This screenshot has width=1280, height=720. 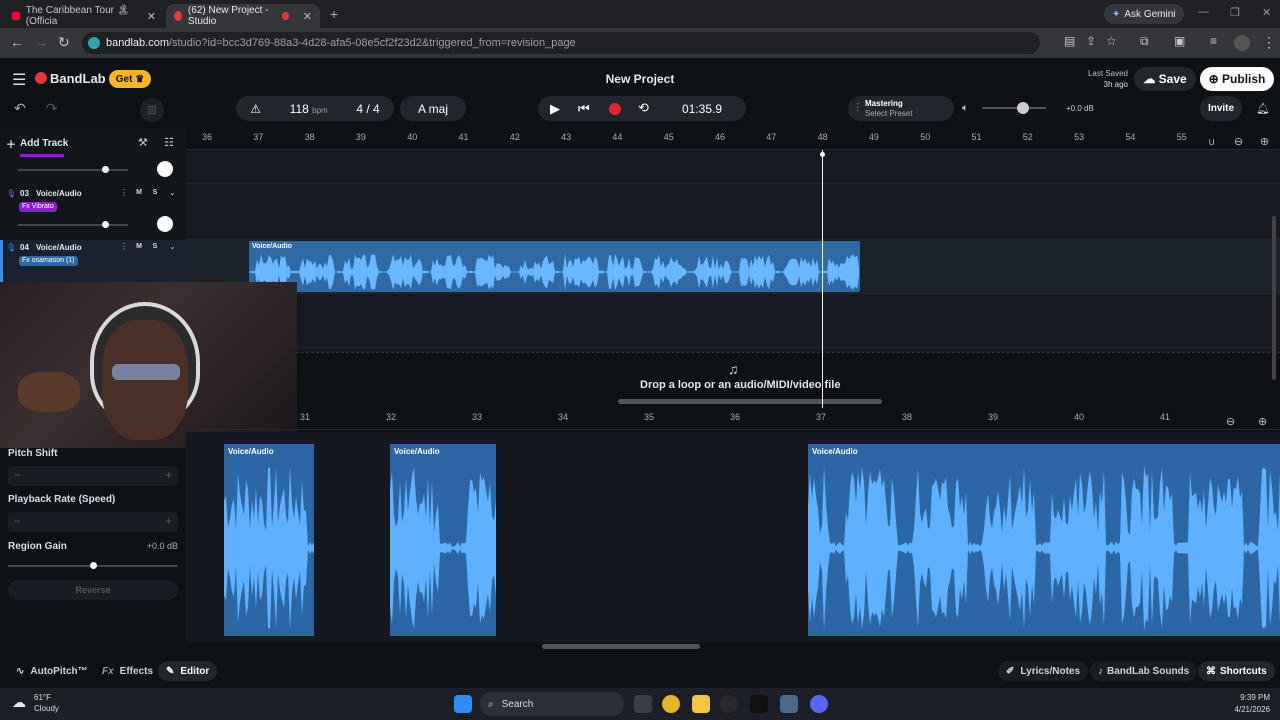 What do you see at coordinates (701, 704) in the screenshot?
I see `file-explorer-icon` at bounding box center [701, 704].